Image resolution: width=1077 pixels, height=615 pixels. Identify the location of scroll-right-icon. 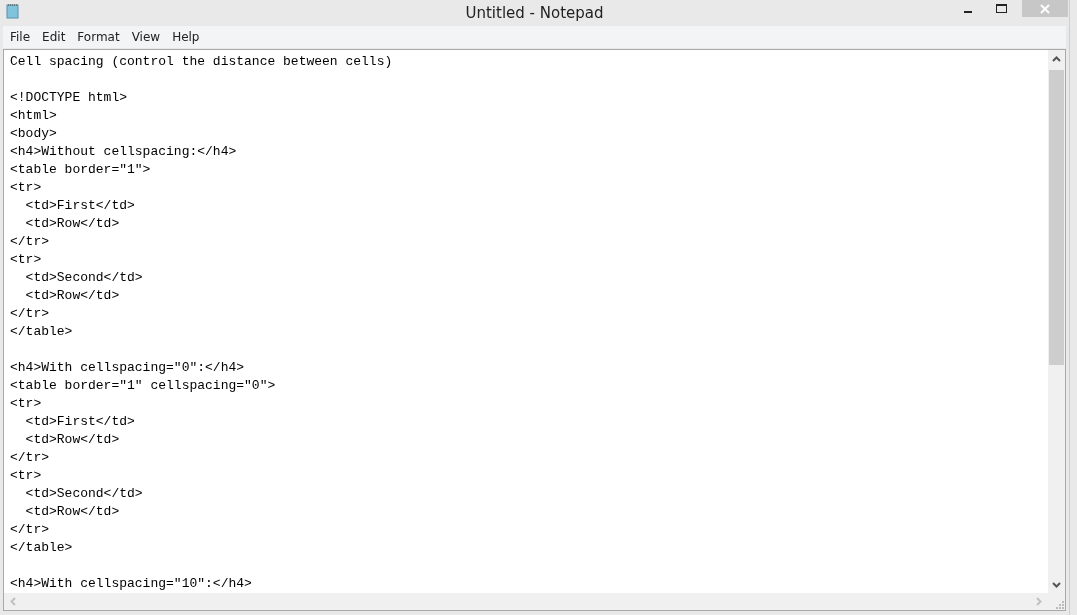
(1039, 601).